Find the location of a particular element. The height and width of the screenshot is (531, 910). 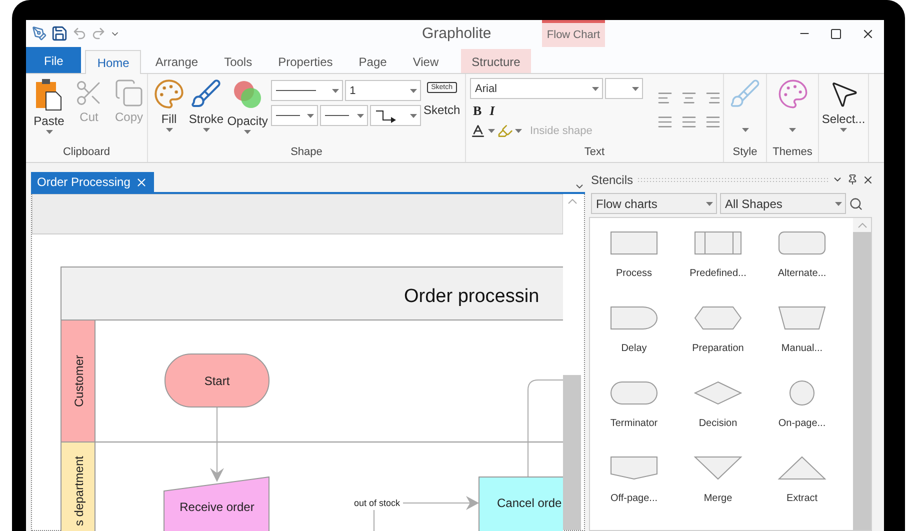

stencil-label: Process is located at coordinates (634, 273).